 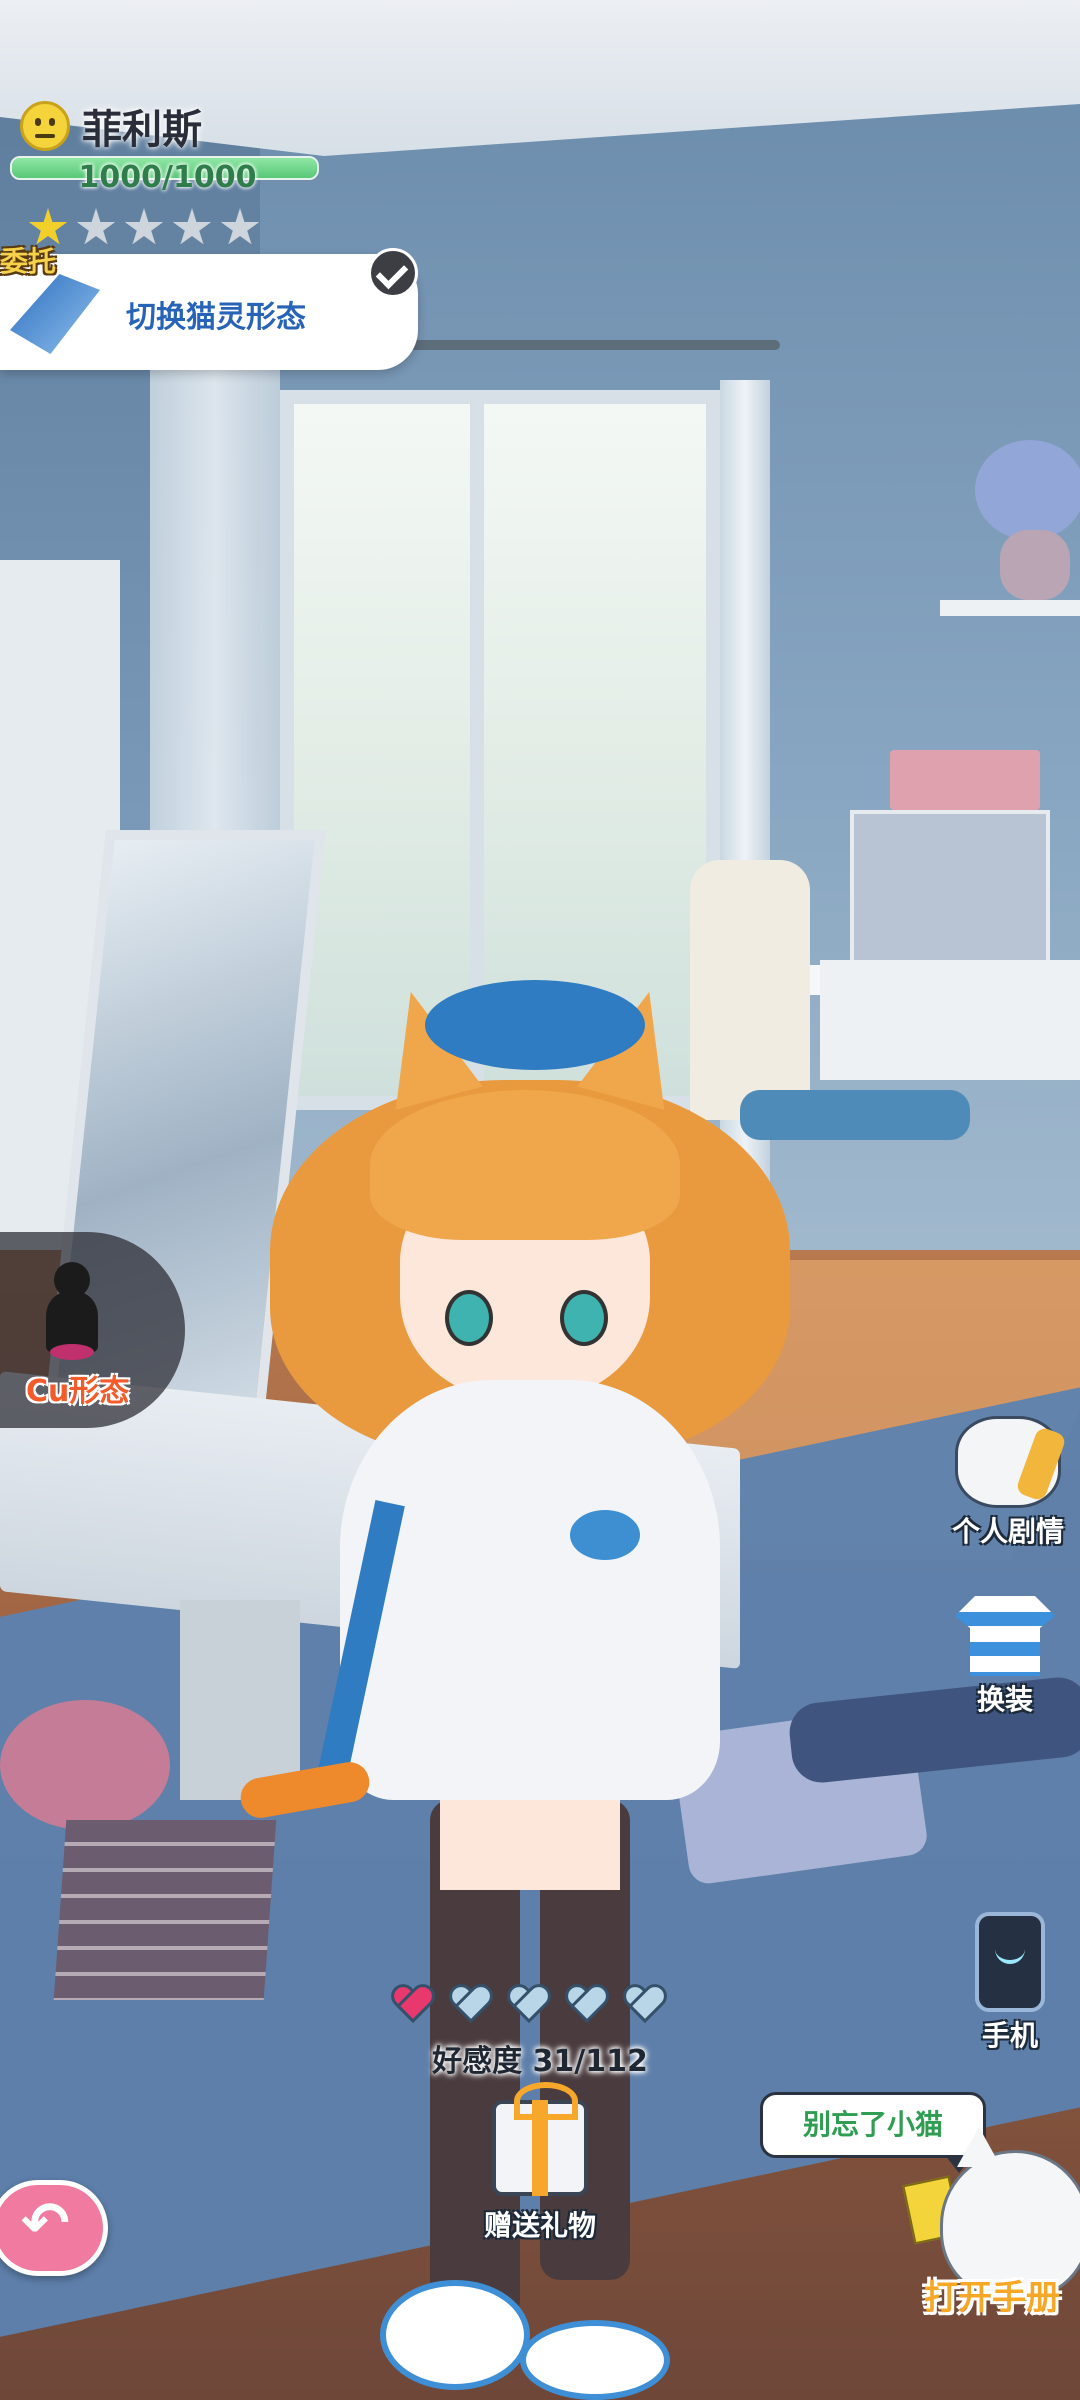 I want to click on slipper-right, so click(x=595, y=2360).